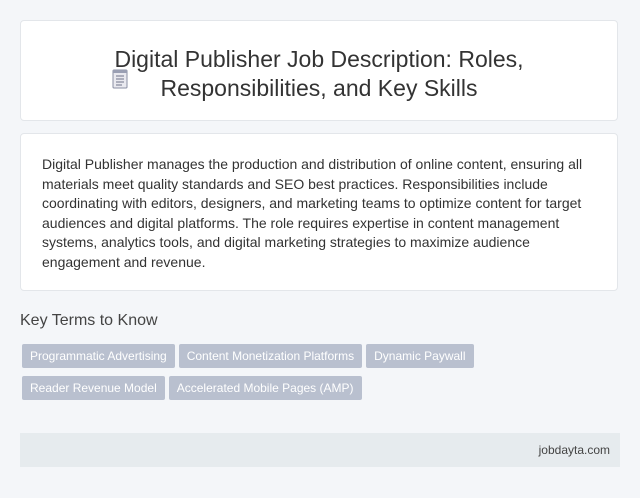  I want to click on tag-dynamic-paywall: Dynamic Paywall, so click(420, 356).